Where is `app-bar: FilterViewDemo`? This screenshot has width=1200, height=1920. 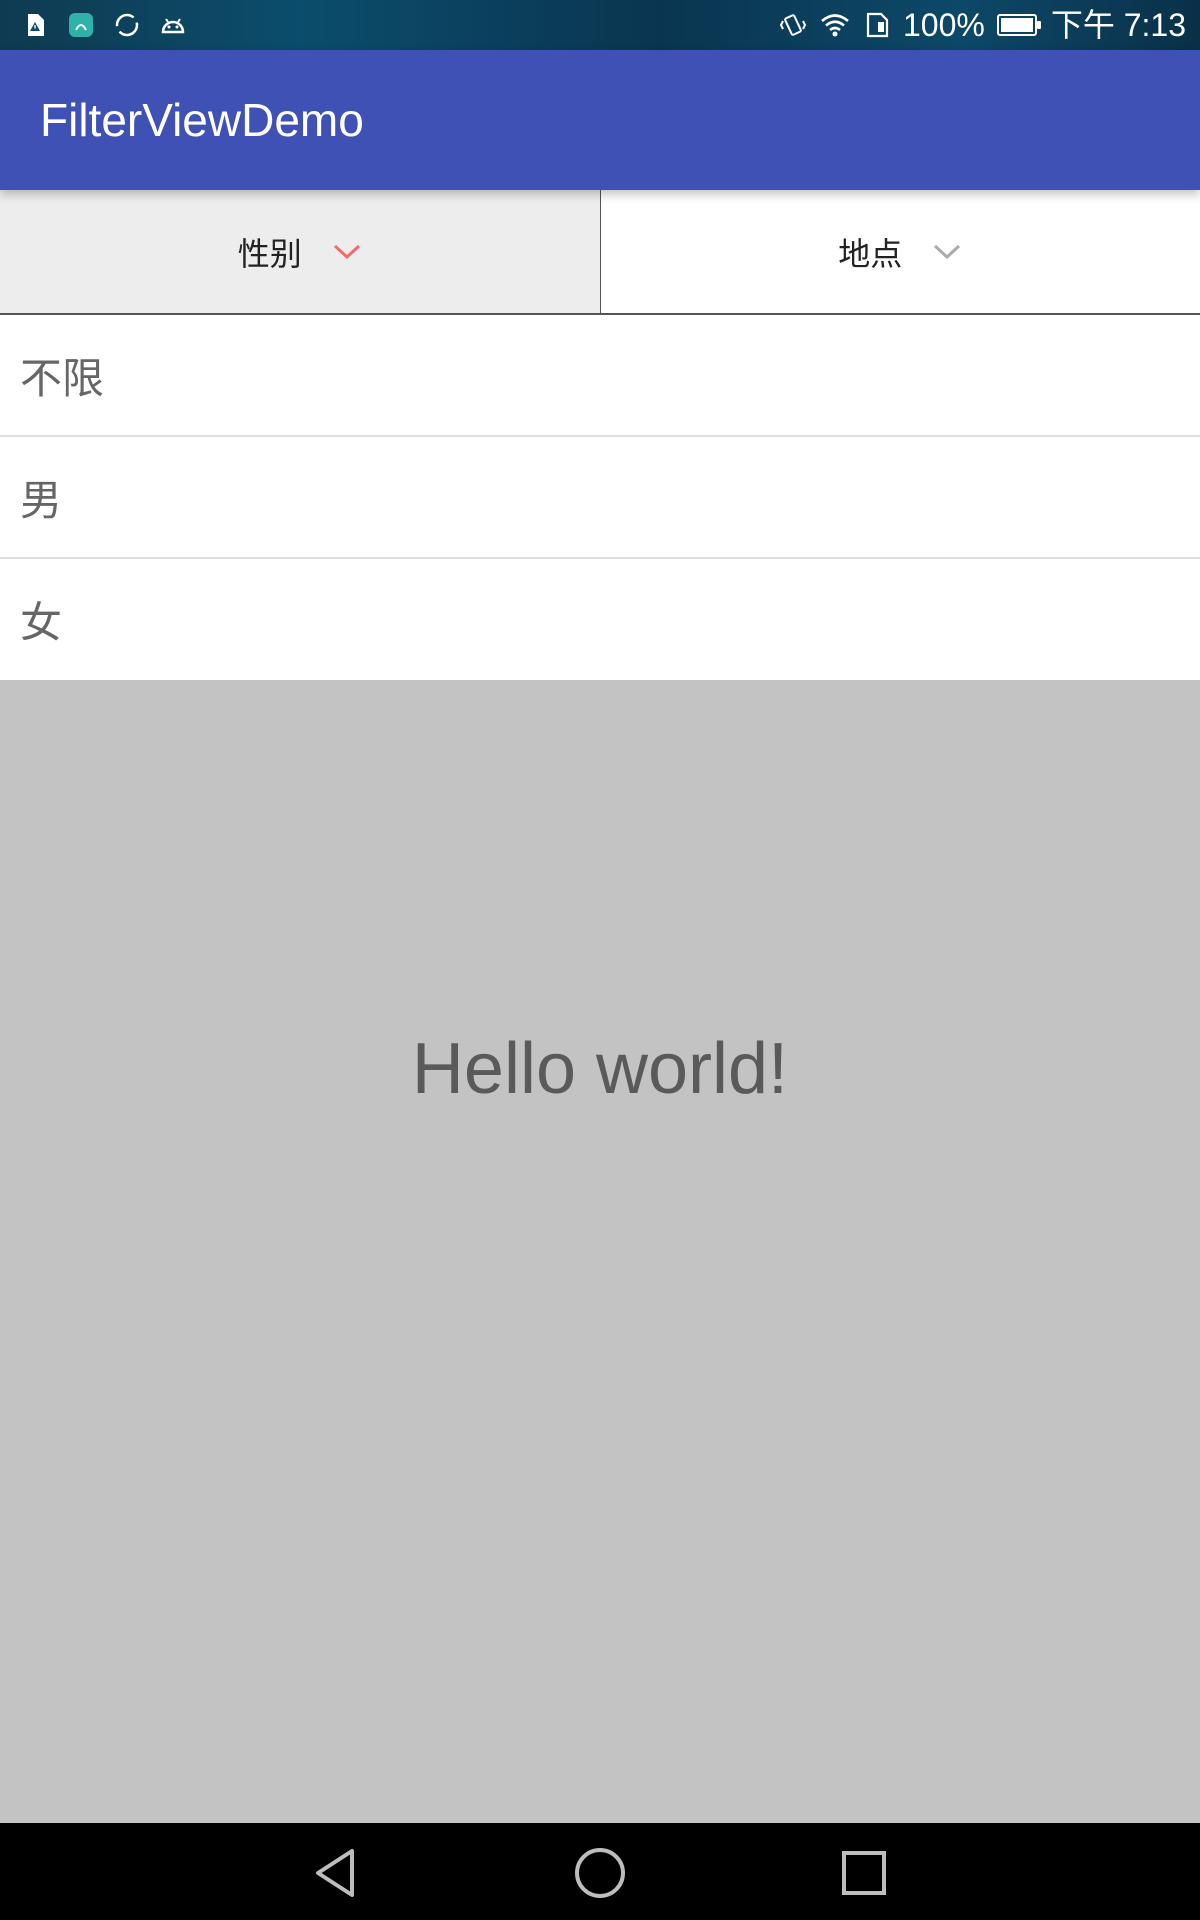
app-bar: FilterViewDemo is located at coordinates (600, 120).